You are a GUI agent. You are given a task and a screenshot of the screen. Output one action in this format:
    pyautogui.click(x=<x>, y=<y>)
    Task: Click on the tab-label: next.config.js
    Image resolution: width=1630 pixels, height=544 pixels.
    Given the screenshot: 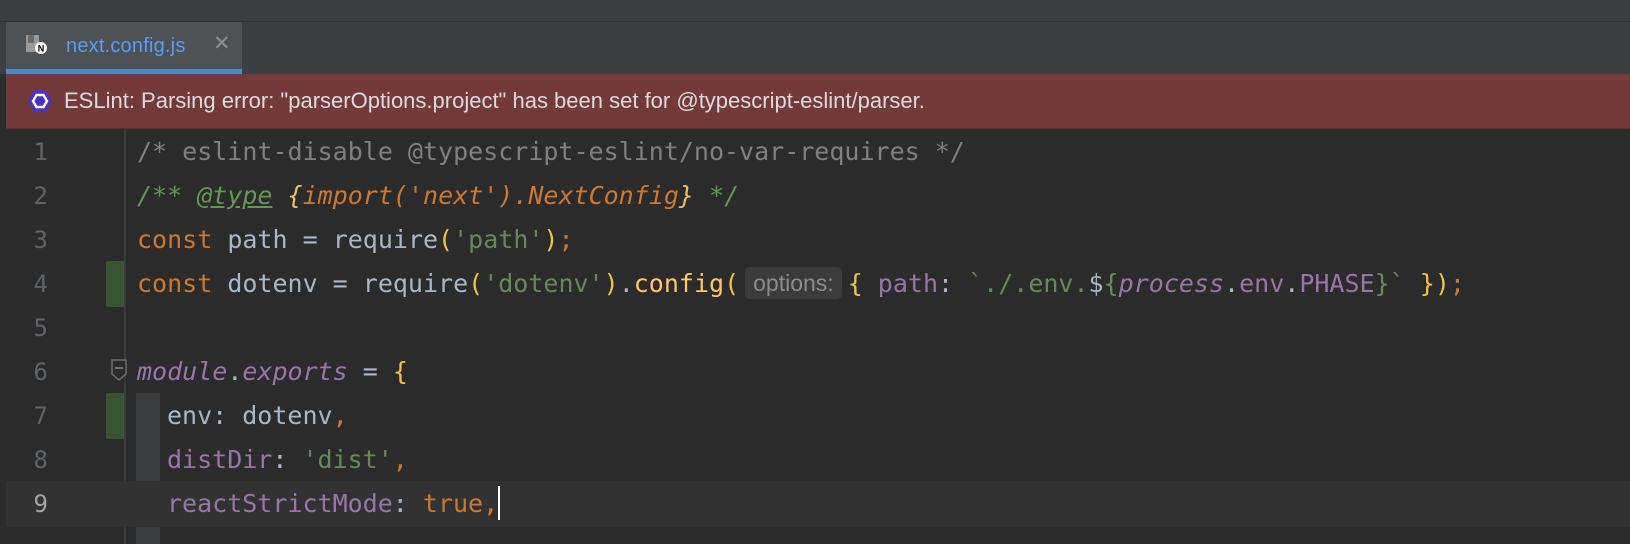 What is the action you would take?
    pyautogui.click(x=126, y=46)
    